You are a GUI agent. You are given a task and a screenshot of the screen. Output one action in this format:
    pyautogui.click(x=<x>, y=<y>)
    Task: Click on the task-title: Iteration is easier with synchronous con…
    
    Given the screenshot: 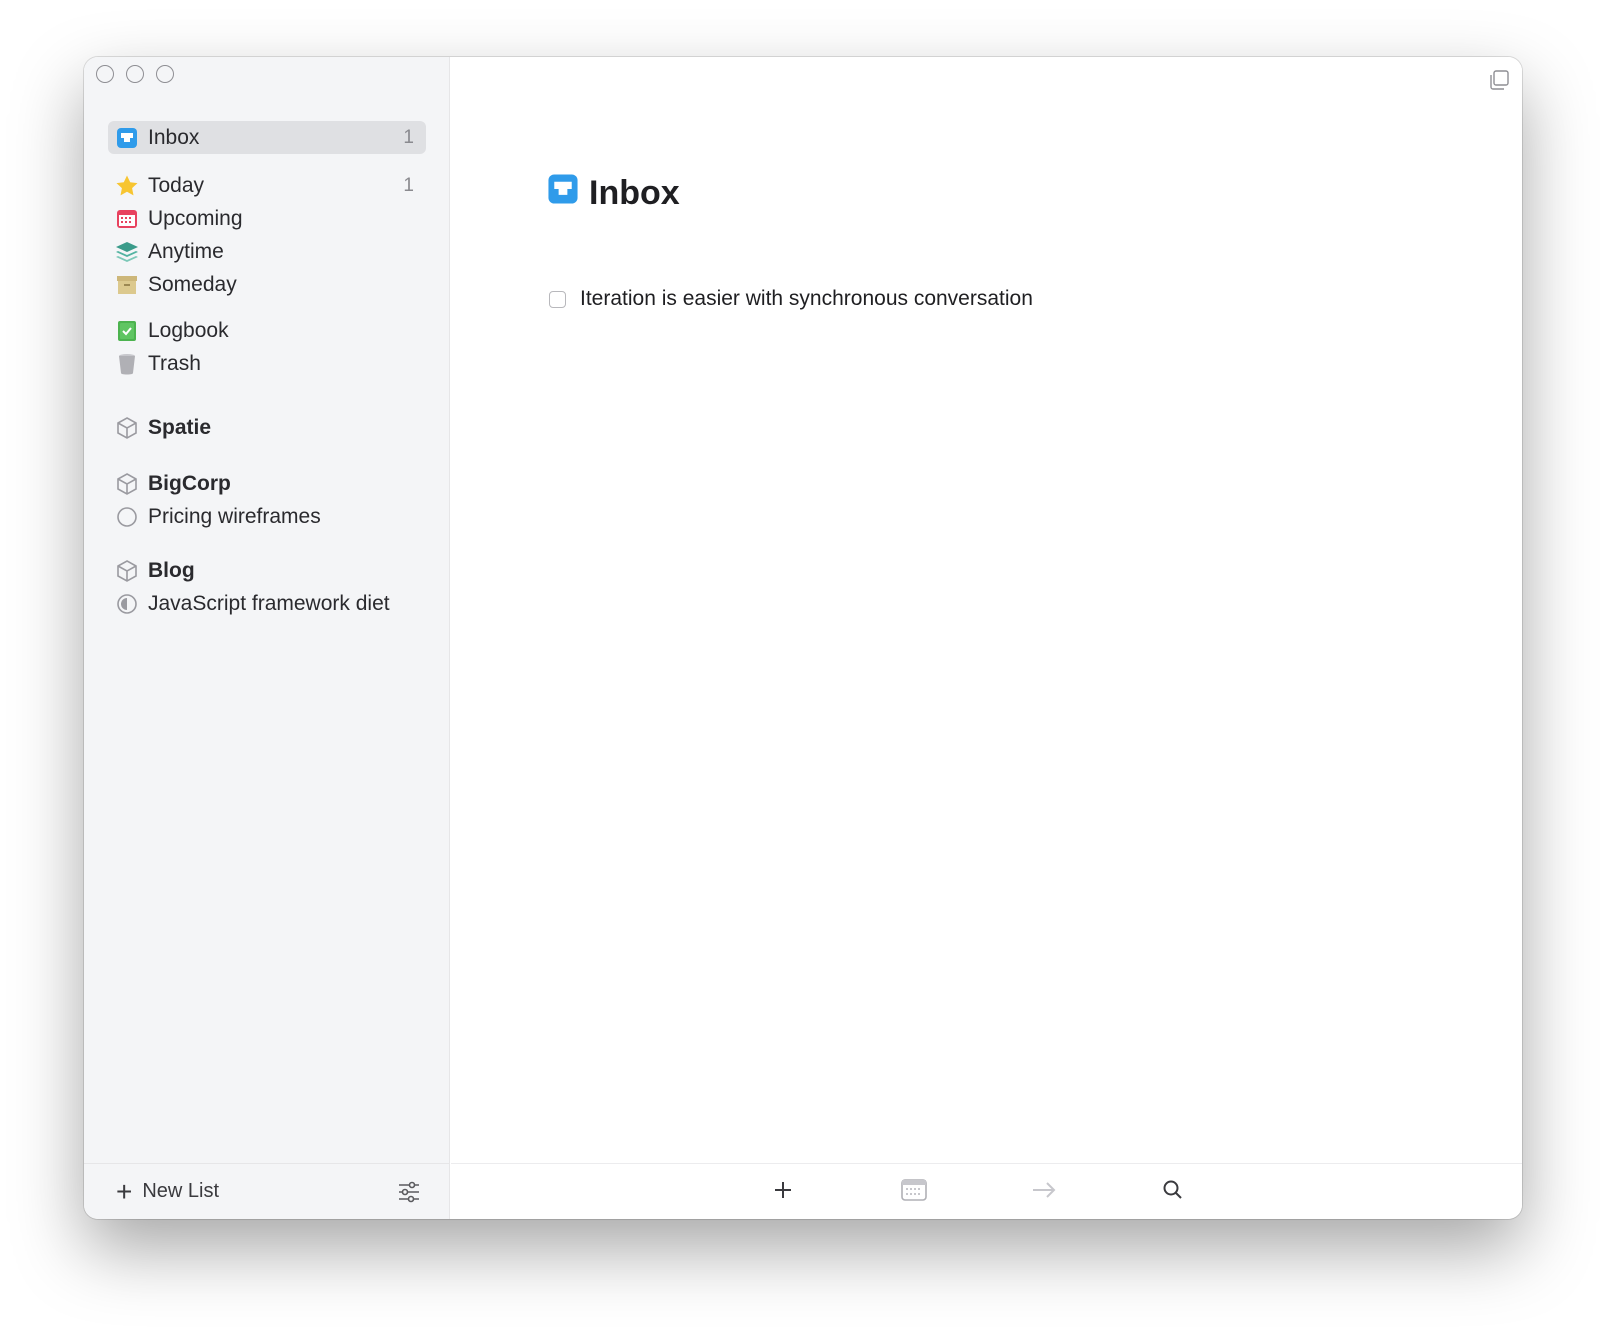 What is the action you would take?
    pyautogui.click(x=806, y=299)
    